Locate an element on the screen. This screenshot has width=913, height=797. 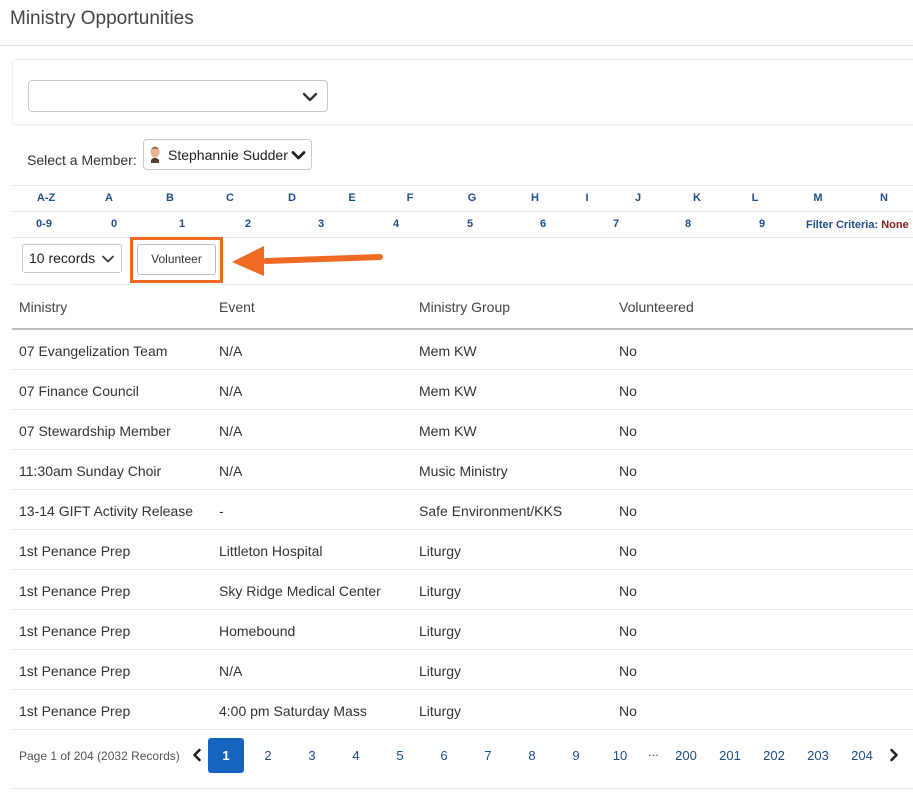
alpha-filter-g: G is located at coordinates (472, 198).